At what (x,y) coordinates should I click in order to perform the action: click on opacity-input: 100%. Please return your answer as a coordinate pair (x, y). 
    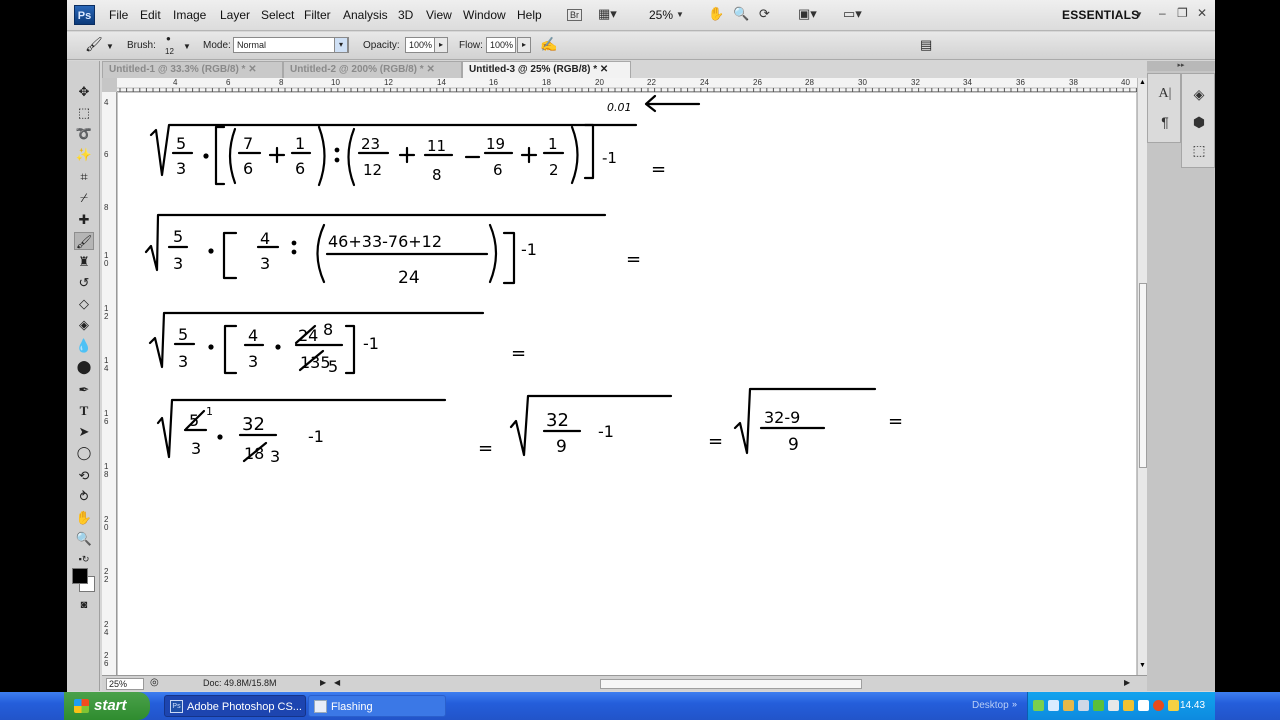
    Looking at the image, I should click on (420, 45).